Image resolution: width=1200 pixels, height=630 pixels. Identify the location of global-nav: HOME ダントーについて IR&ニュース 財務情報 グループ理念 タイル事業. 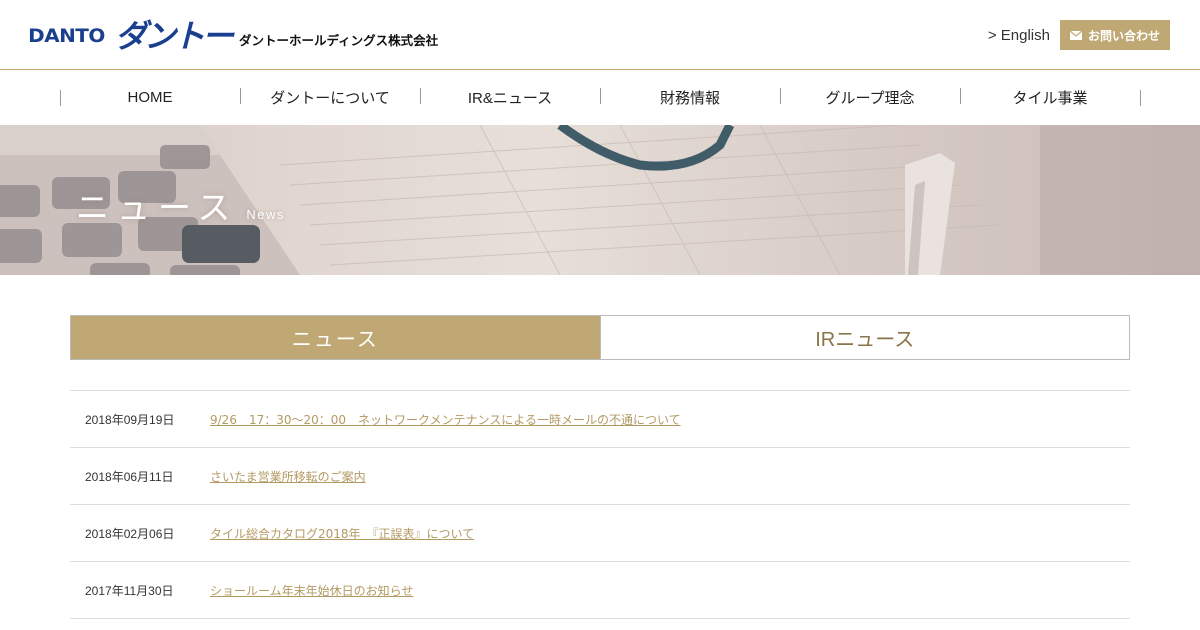
(600, 97).